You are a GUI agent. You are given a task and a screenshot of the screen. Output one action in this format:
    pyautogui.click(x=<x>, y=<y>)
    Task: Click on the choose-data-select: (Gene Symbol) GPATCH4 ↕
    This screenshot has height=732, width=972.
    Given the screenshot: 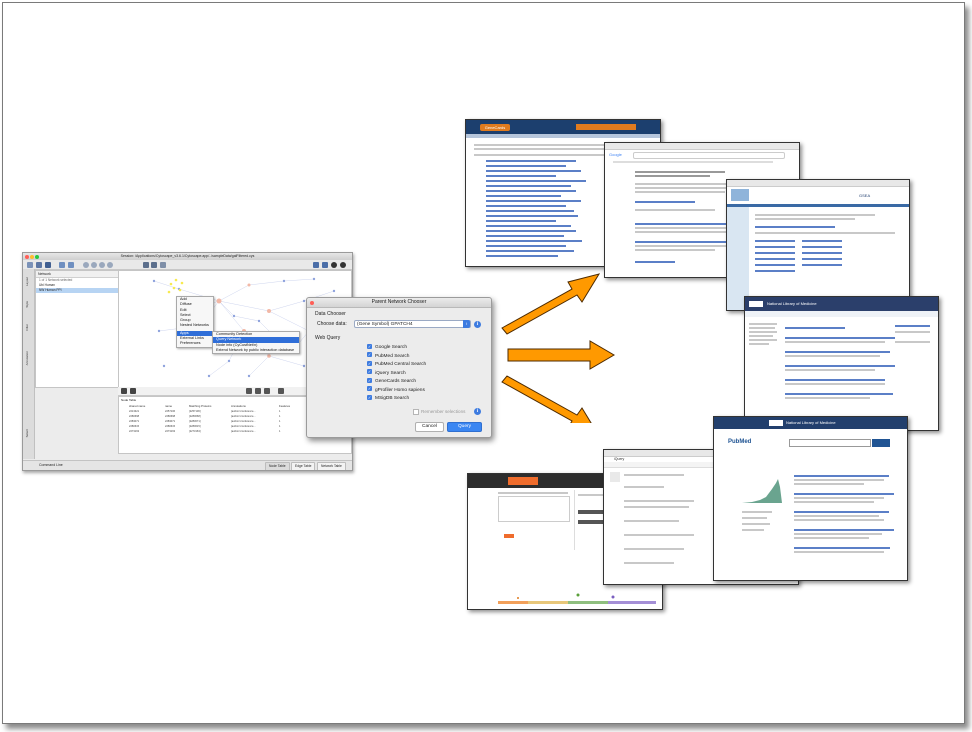 What is the action you would take?
    pyautogui.click(x=412, y=324)
    